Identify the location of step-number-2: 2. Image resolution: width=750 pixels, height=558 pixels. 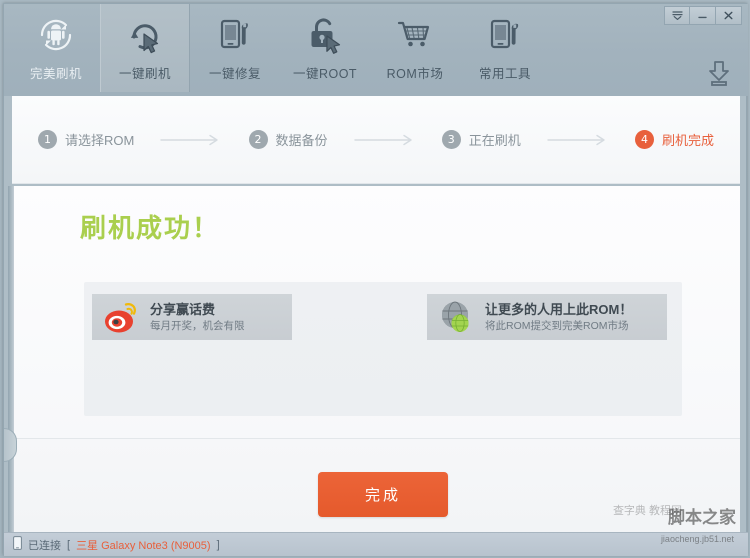
(258, 139).